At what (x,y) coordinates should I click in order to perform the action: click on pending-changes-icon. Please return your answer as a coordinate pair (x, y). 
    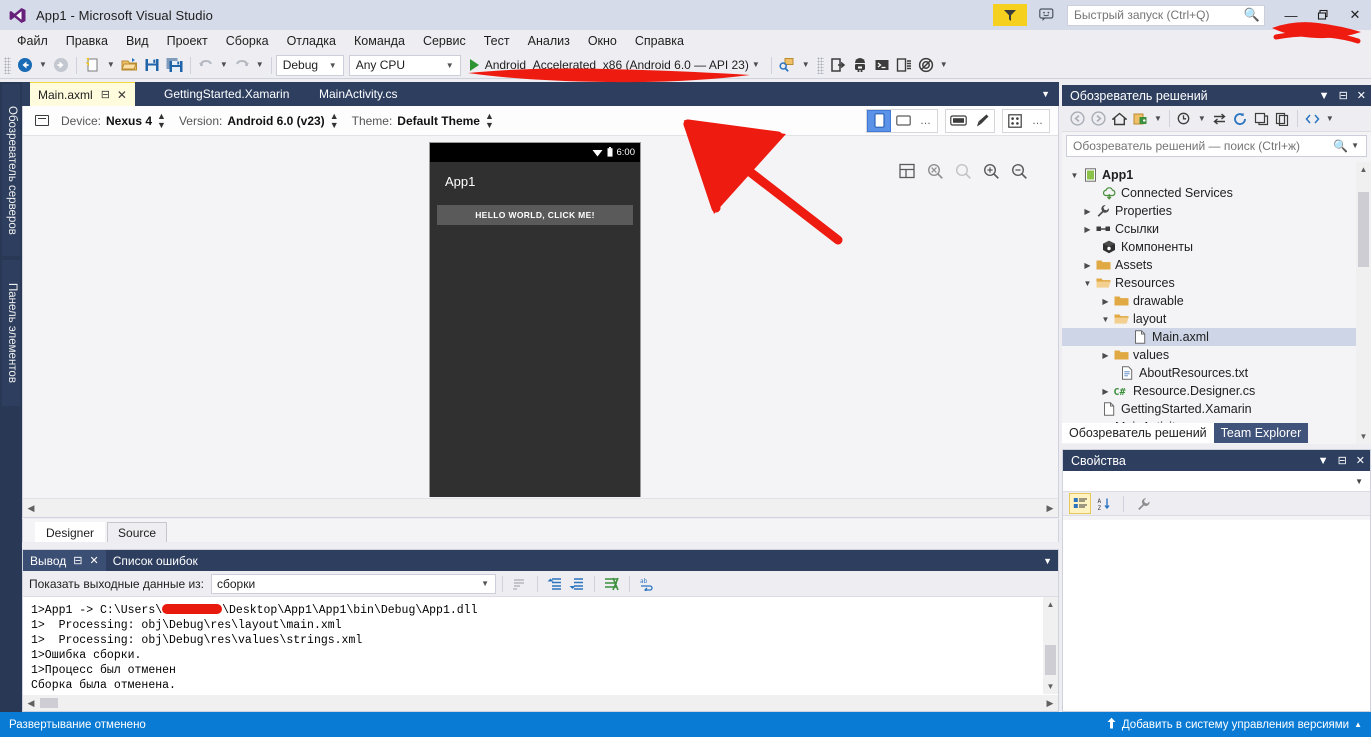
    Looking at the image, I should click on (1140, 119).